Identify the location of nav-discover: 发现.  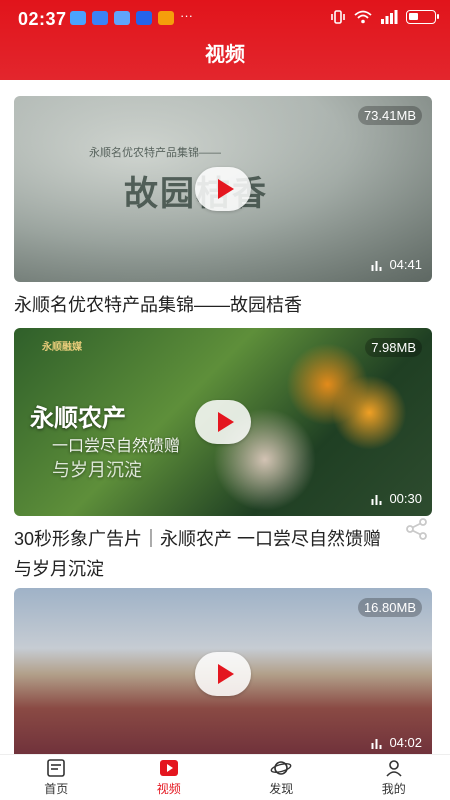
(281, 777).